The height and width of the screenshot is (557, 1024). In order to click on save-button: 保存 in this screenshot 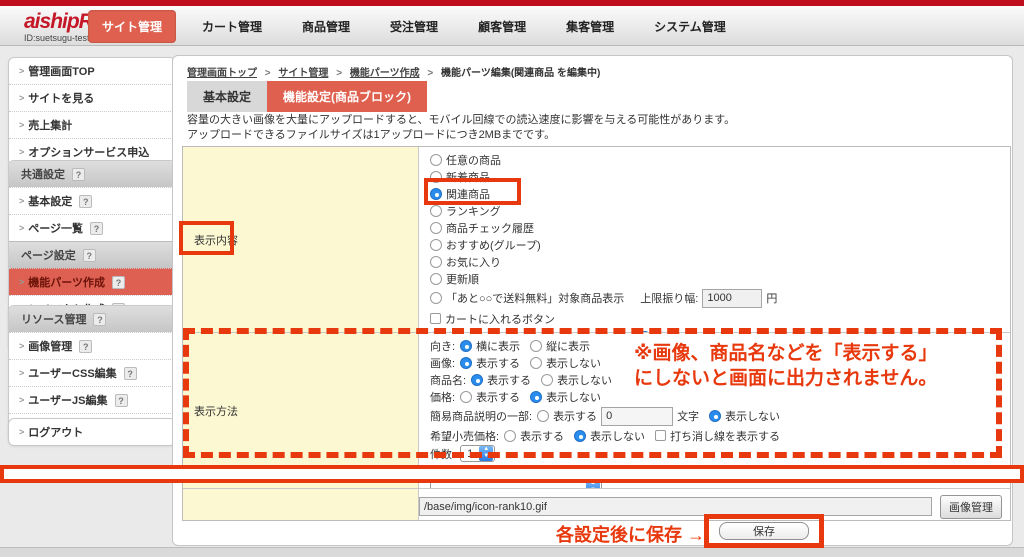, I will do `click(764, 531)`.